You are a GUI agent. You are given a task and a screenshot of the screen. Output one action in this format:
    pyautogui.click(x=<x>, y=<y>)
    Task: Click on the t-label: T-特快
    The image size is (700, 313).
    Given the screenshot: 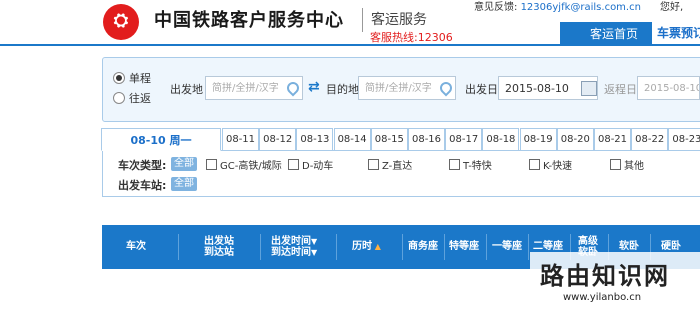 What is the action you would take?
    pyautogui.click(x=477, y=166)
    